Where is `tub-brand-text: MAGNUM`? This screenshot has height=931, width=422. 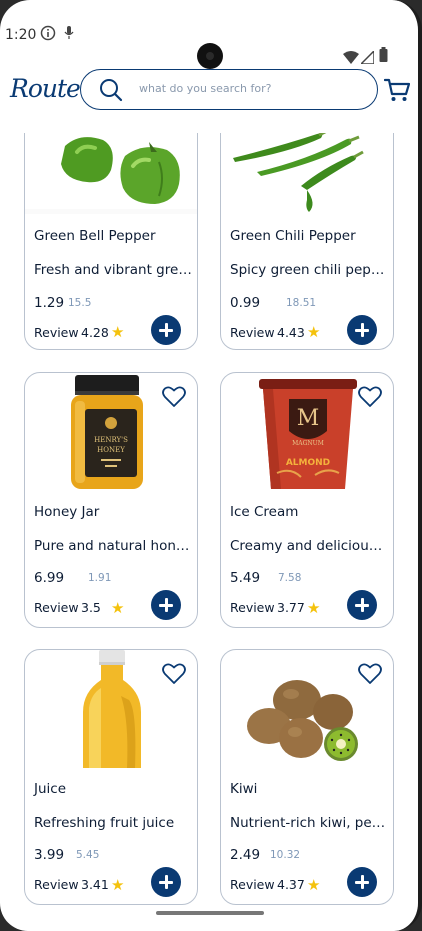 tub-brand-text: MAGNUM is located at coordinates (308, 443).